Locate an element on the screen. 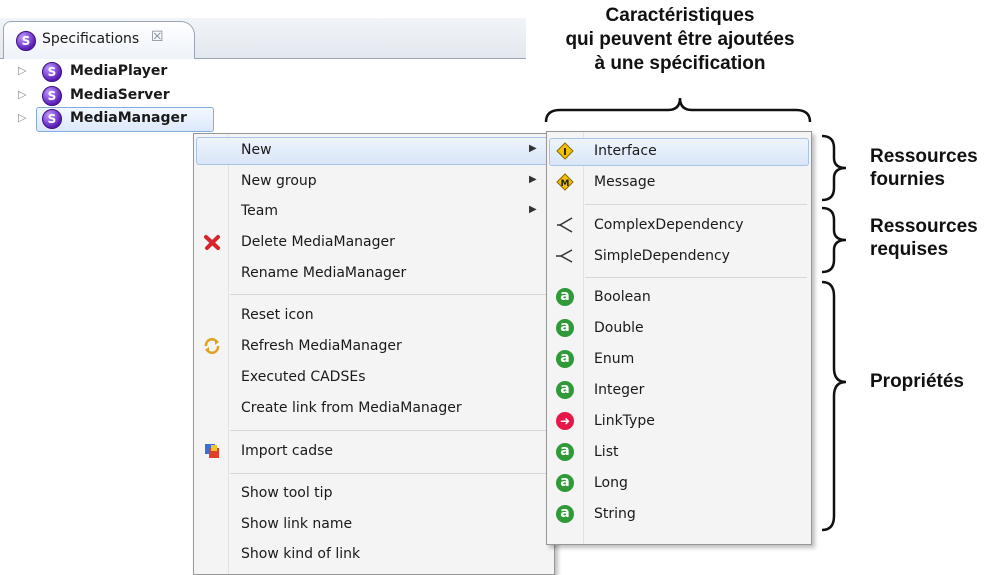 This screenshot has height=575, width=997. annotation-properties: Propriétés is located at coordinates (917, 381).